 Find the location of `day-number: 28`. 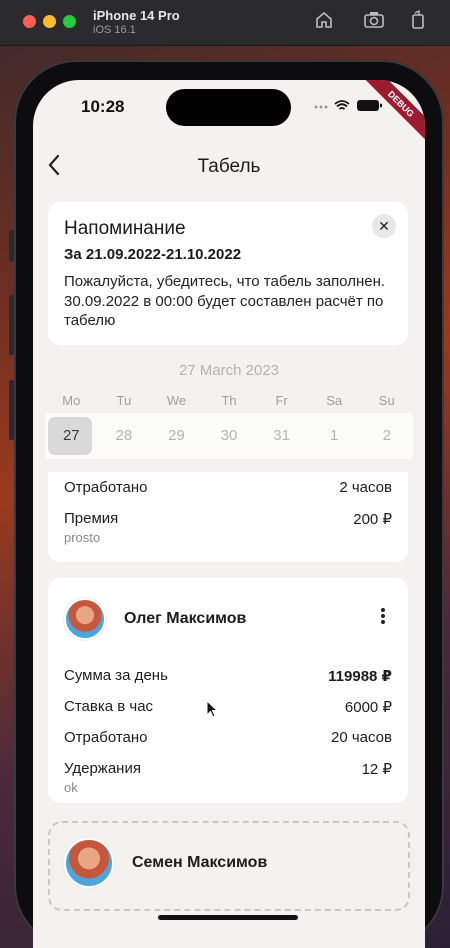

day-number: 28 is located at coordinates (124, 435).